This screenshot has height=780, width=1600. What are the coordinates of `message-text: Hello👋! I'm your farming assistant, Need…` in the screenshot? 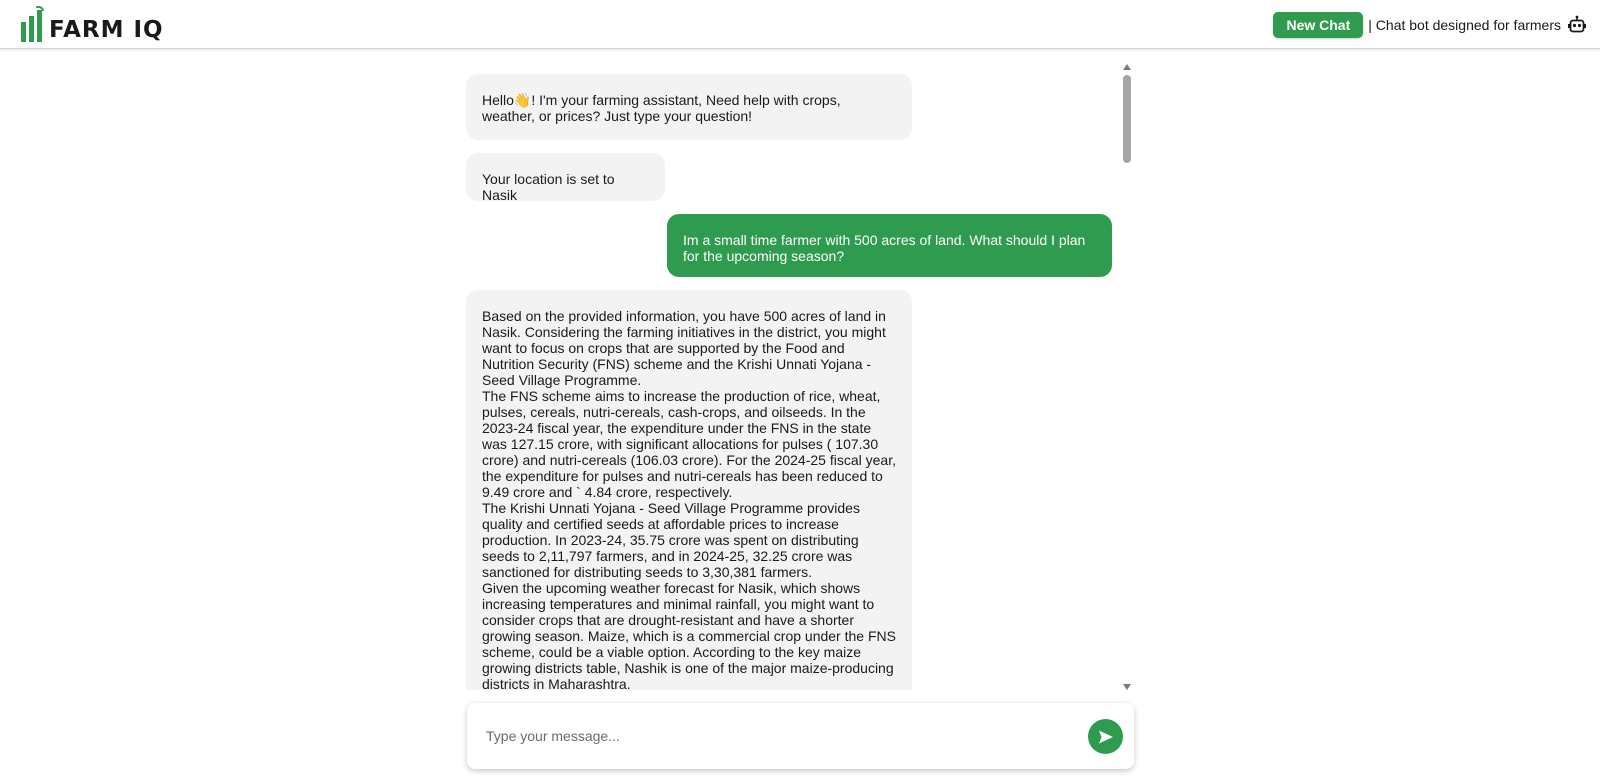 It's located at (661, 108).